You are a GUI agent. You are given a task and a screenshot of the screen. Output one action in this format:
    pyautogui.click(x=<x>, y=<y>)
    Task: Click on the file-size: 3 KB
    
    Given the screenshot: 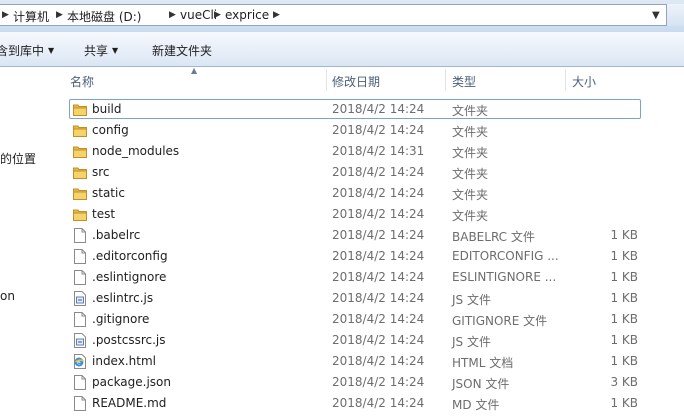 What is the action you would take?
    pyautogui.click(x=624, y=382)
    